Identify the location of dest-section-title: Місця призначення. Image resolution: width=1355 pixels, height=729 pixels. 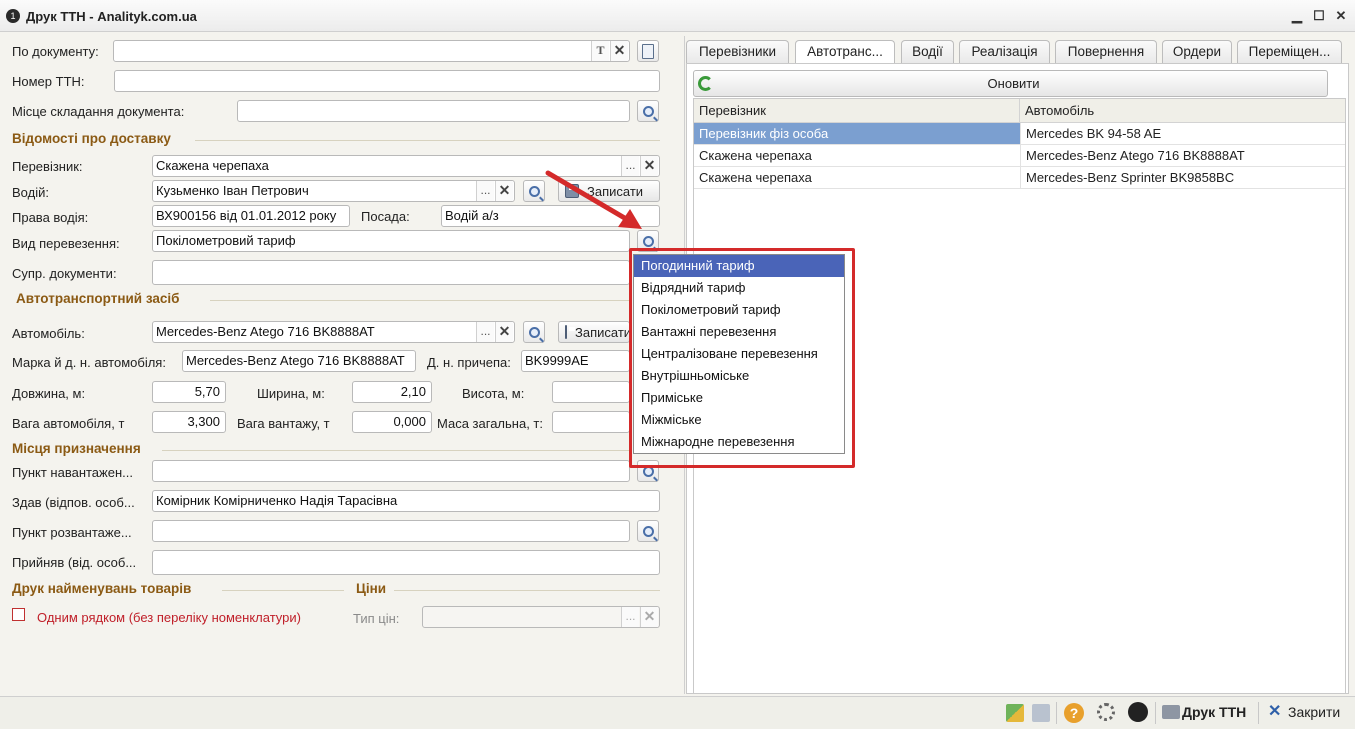
(76, 448).